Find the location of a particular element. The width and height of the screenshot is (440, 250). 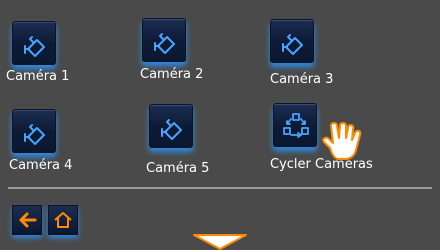

cycle-cameras-icon is located at coordinates (296, 125).